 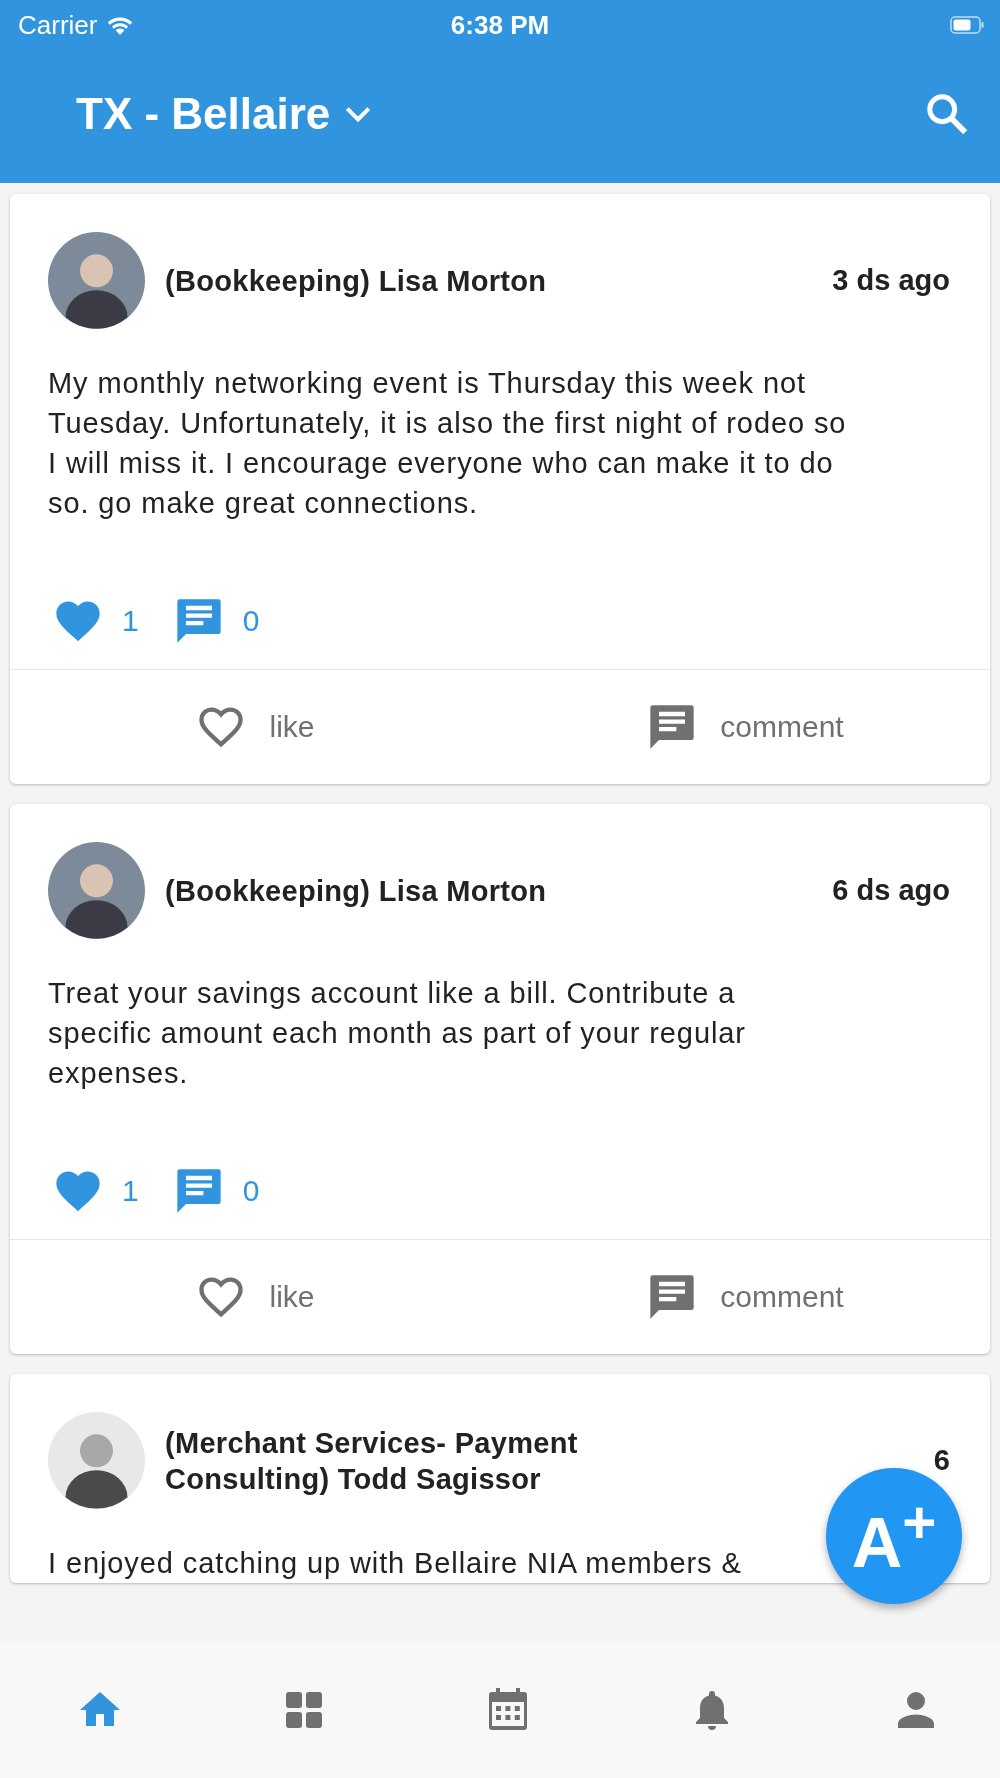 What do you see at coordinates (225, 113) in the screenshot?
I see `location-dropdown: TX - Bellaire` at bounding box center [225, 113].